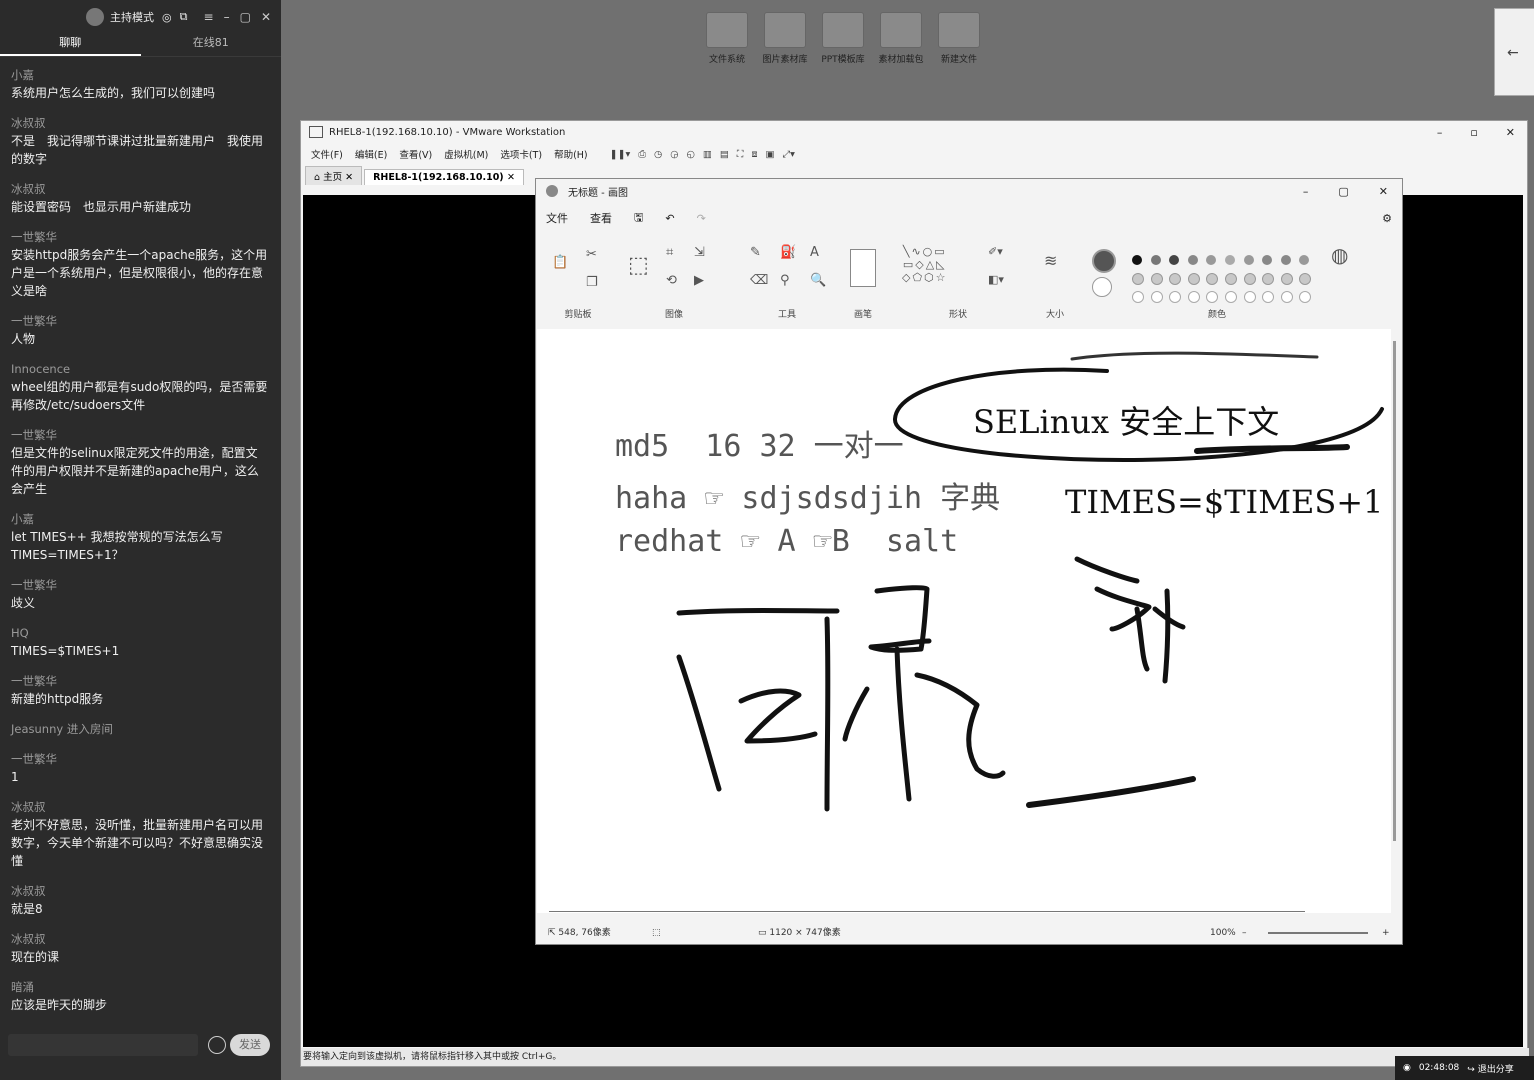 This screenshot has width=1534, height=1080. What do you see at coordinates (167, 17) in the screenshot?
I see `settings-icon: ◎` at bounding box center [167, 17].